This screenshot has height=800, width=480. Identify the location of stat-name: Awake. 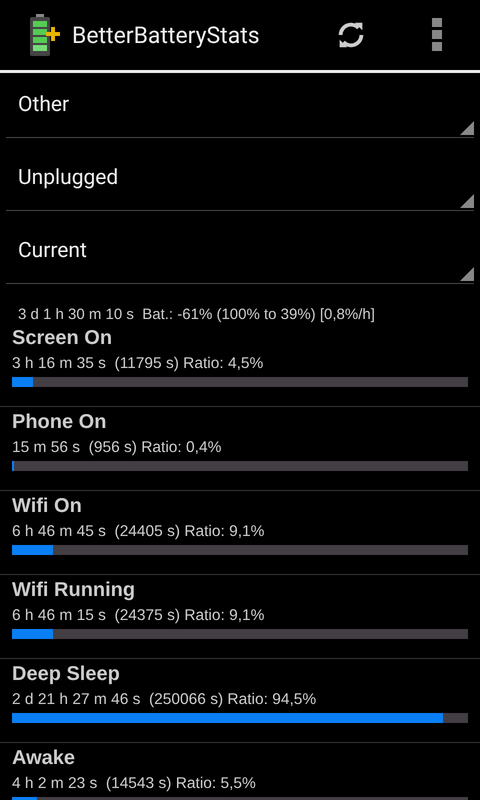
(44, 758).